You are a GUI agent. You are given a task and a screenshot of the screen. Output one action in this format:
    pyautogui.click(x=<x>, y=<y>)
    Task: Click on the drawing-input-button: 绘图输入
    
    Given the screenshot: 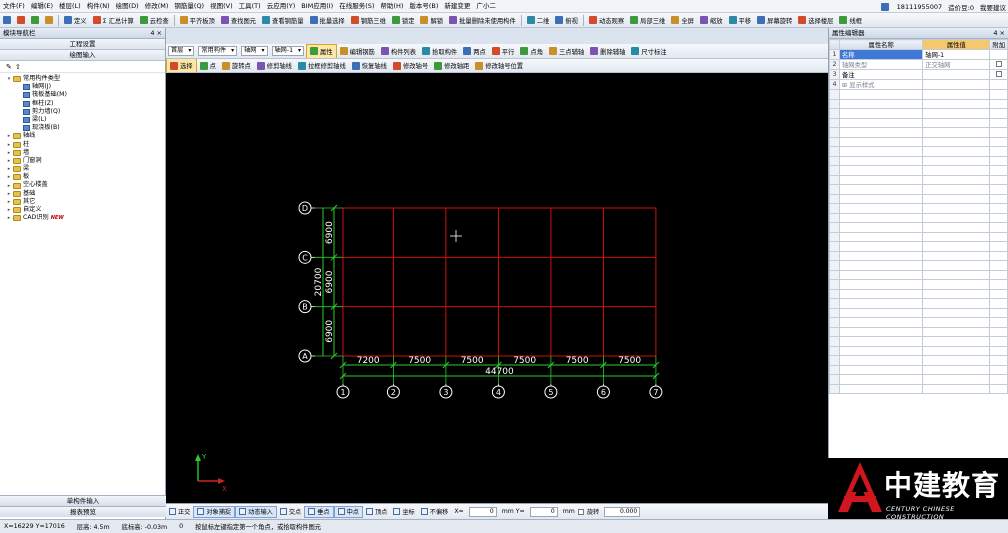 What is the action you would take?
    pyautogui.click(x=82, y=55)
    